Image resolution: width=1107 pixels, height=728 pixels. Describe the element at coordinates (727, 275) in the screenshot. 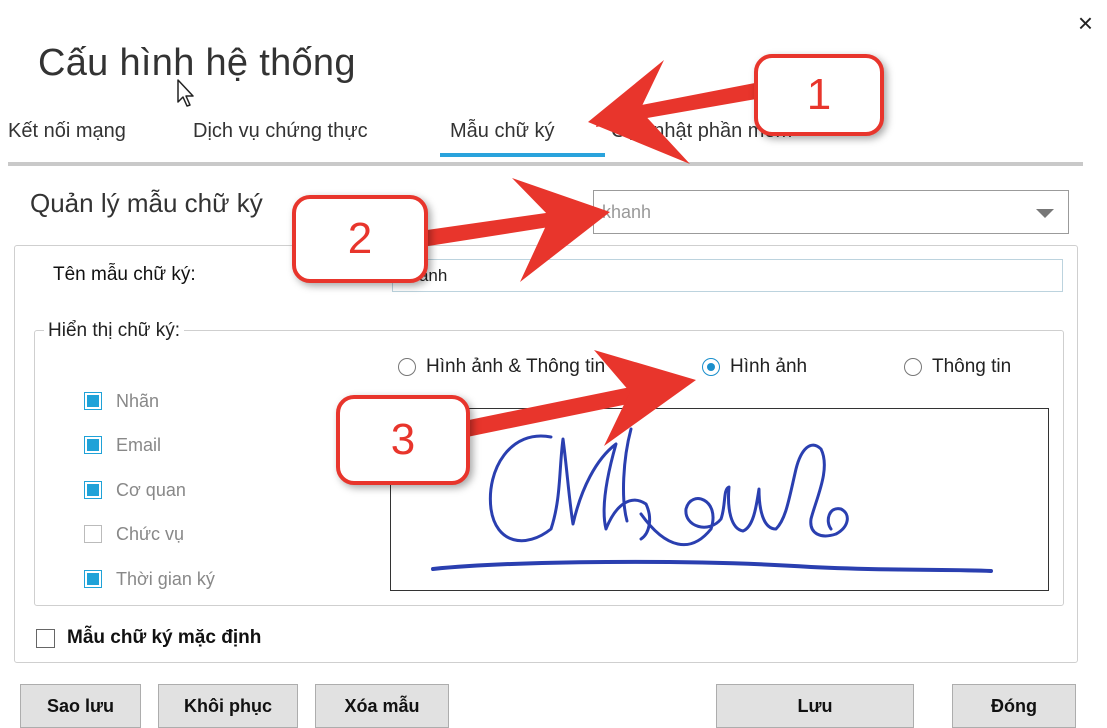

I see `template-name-input` at that location.